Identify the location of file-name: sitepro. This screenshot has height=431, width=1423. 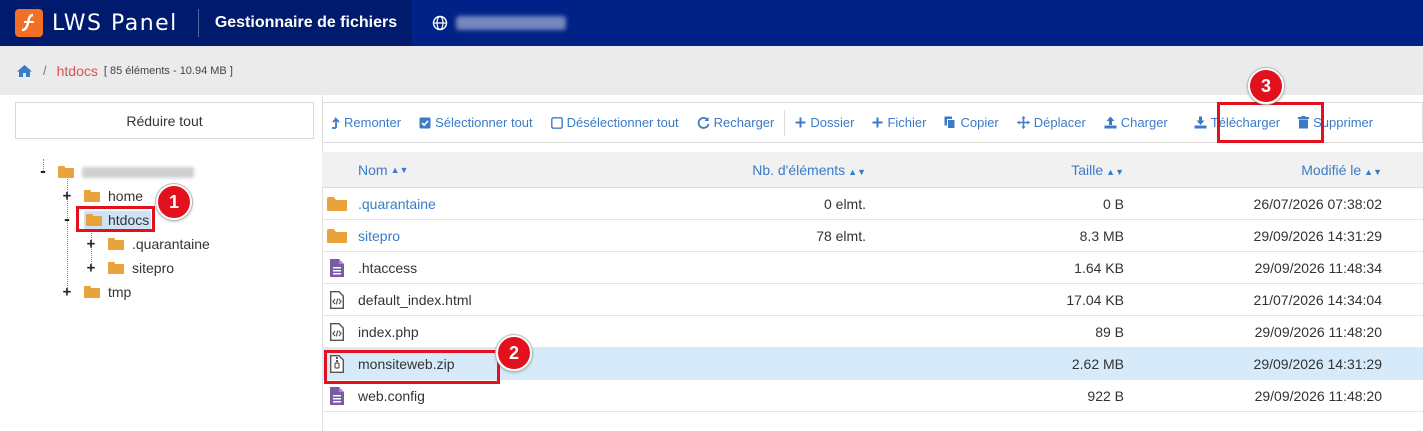
(379, 236).